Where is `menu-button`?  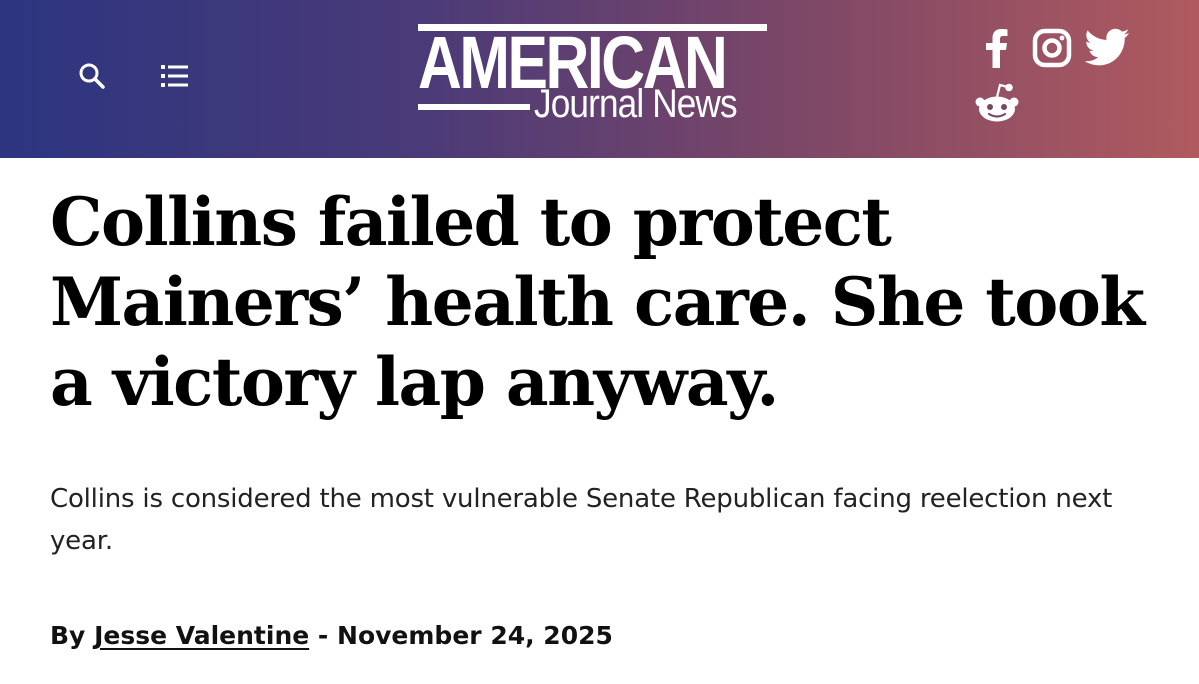
menu-button is located at coordinates (175, 76).